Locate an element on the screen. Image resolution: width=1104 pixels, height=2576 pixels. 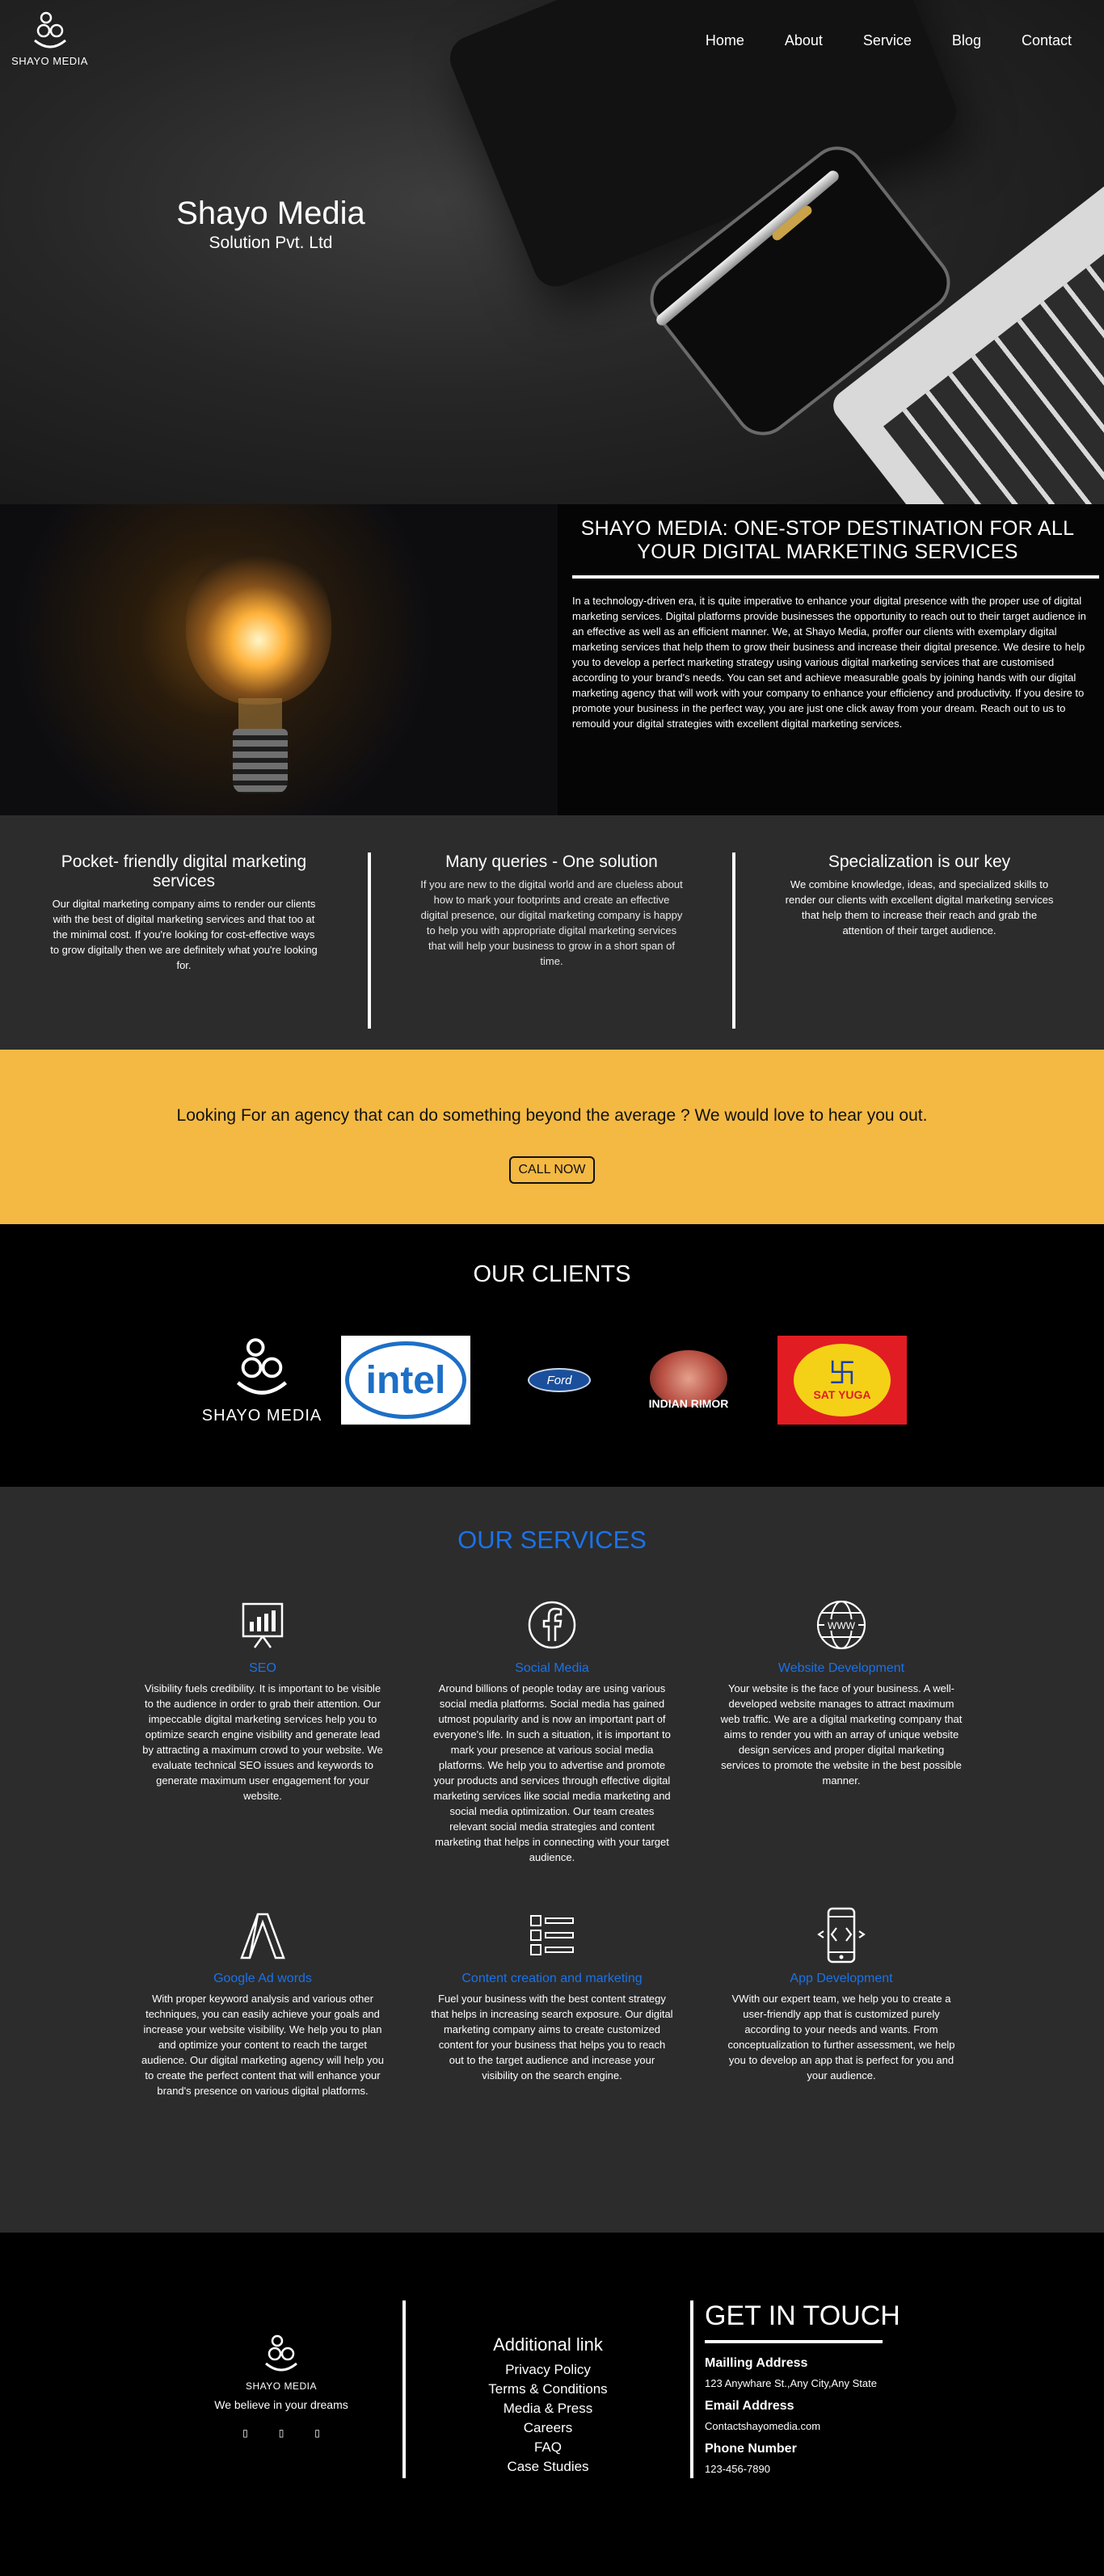
footer-link-terms: Terms & Conditions is located at coordinates (548, 2389).